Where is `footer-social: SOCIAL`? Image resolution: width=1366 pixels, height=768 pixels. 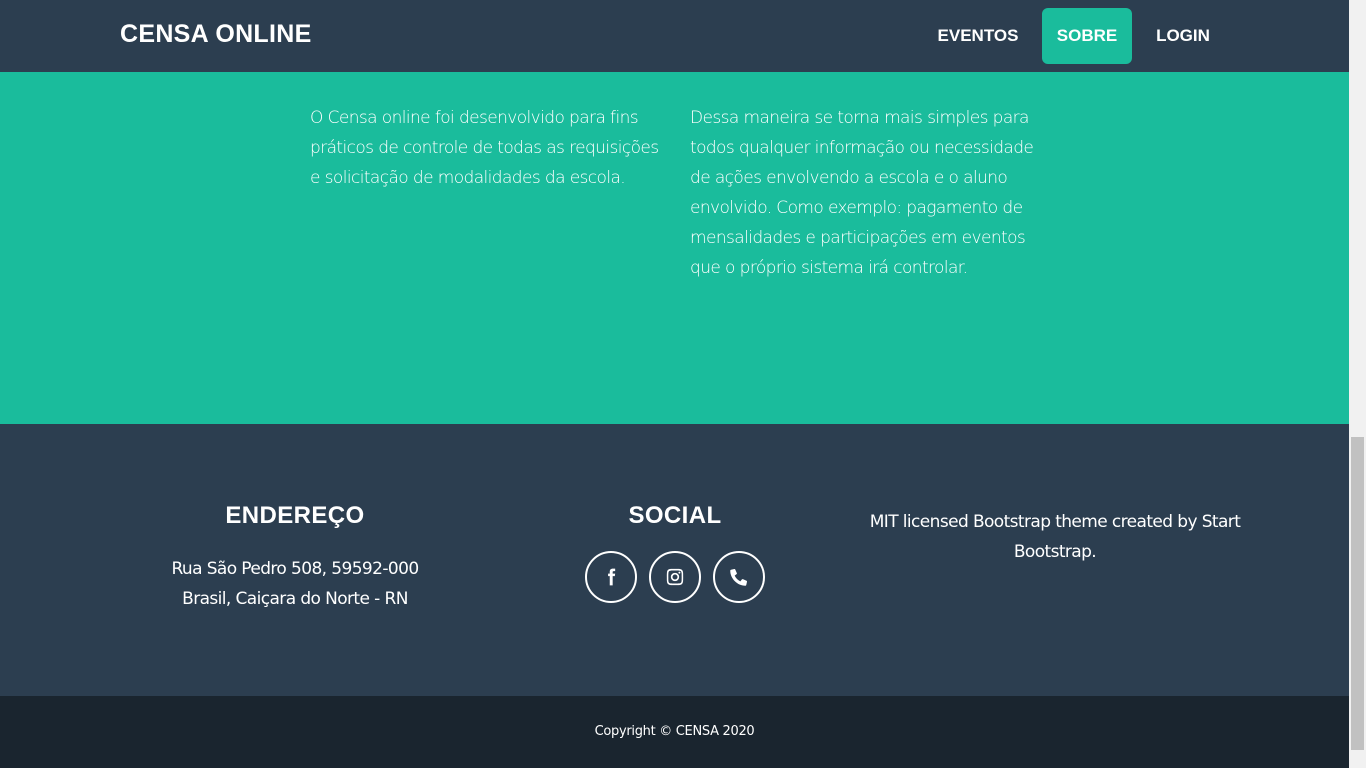
footer-social: SOCIAL is located at coordinates (675, 552).